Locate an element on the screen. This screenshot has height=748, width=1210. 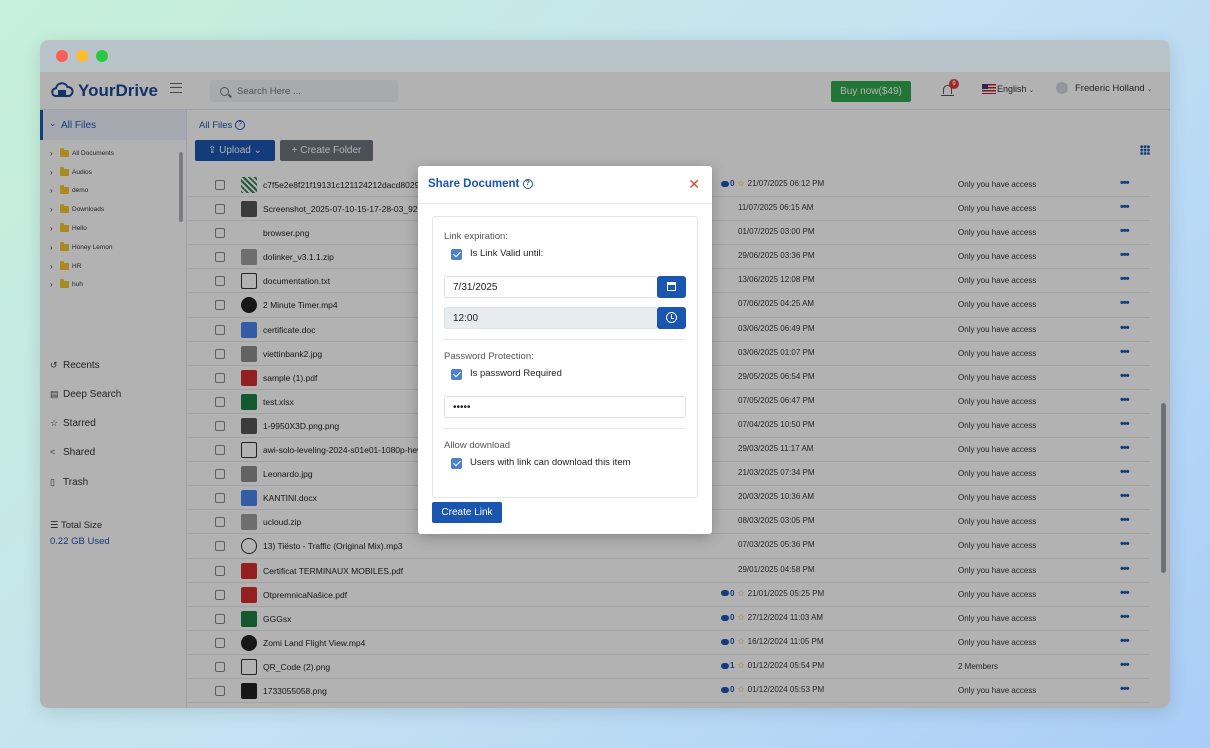
time-picker-button is located at coordinates (671, 318).